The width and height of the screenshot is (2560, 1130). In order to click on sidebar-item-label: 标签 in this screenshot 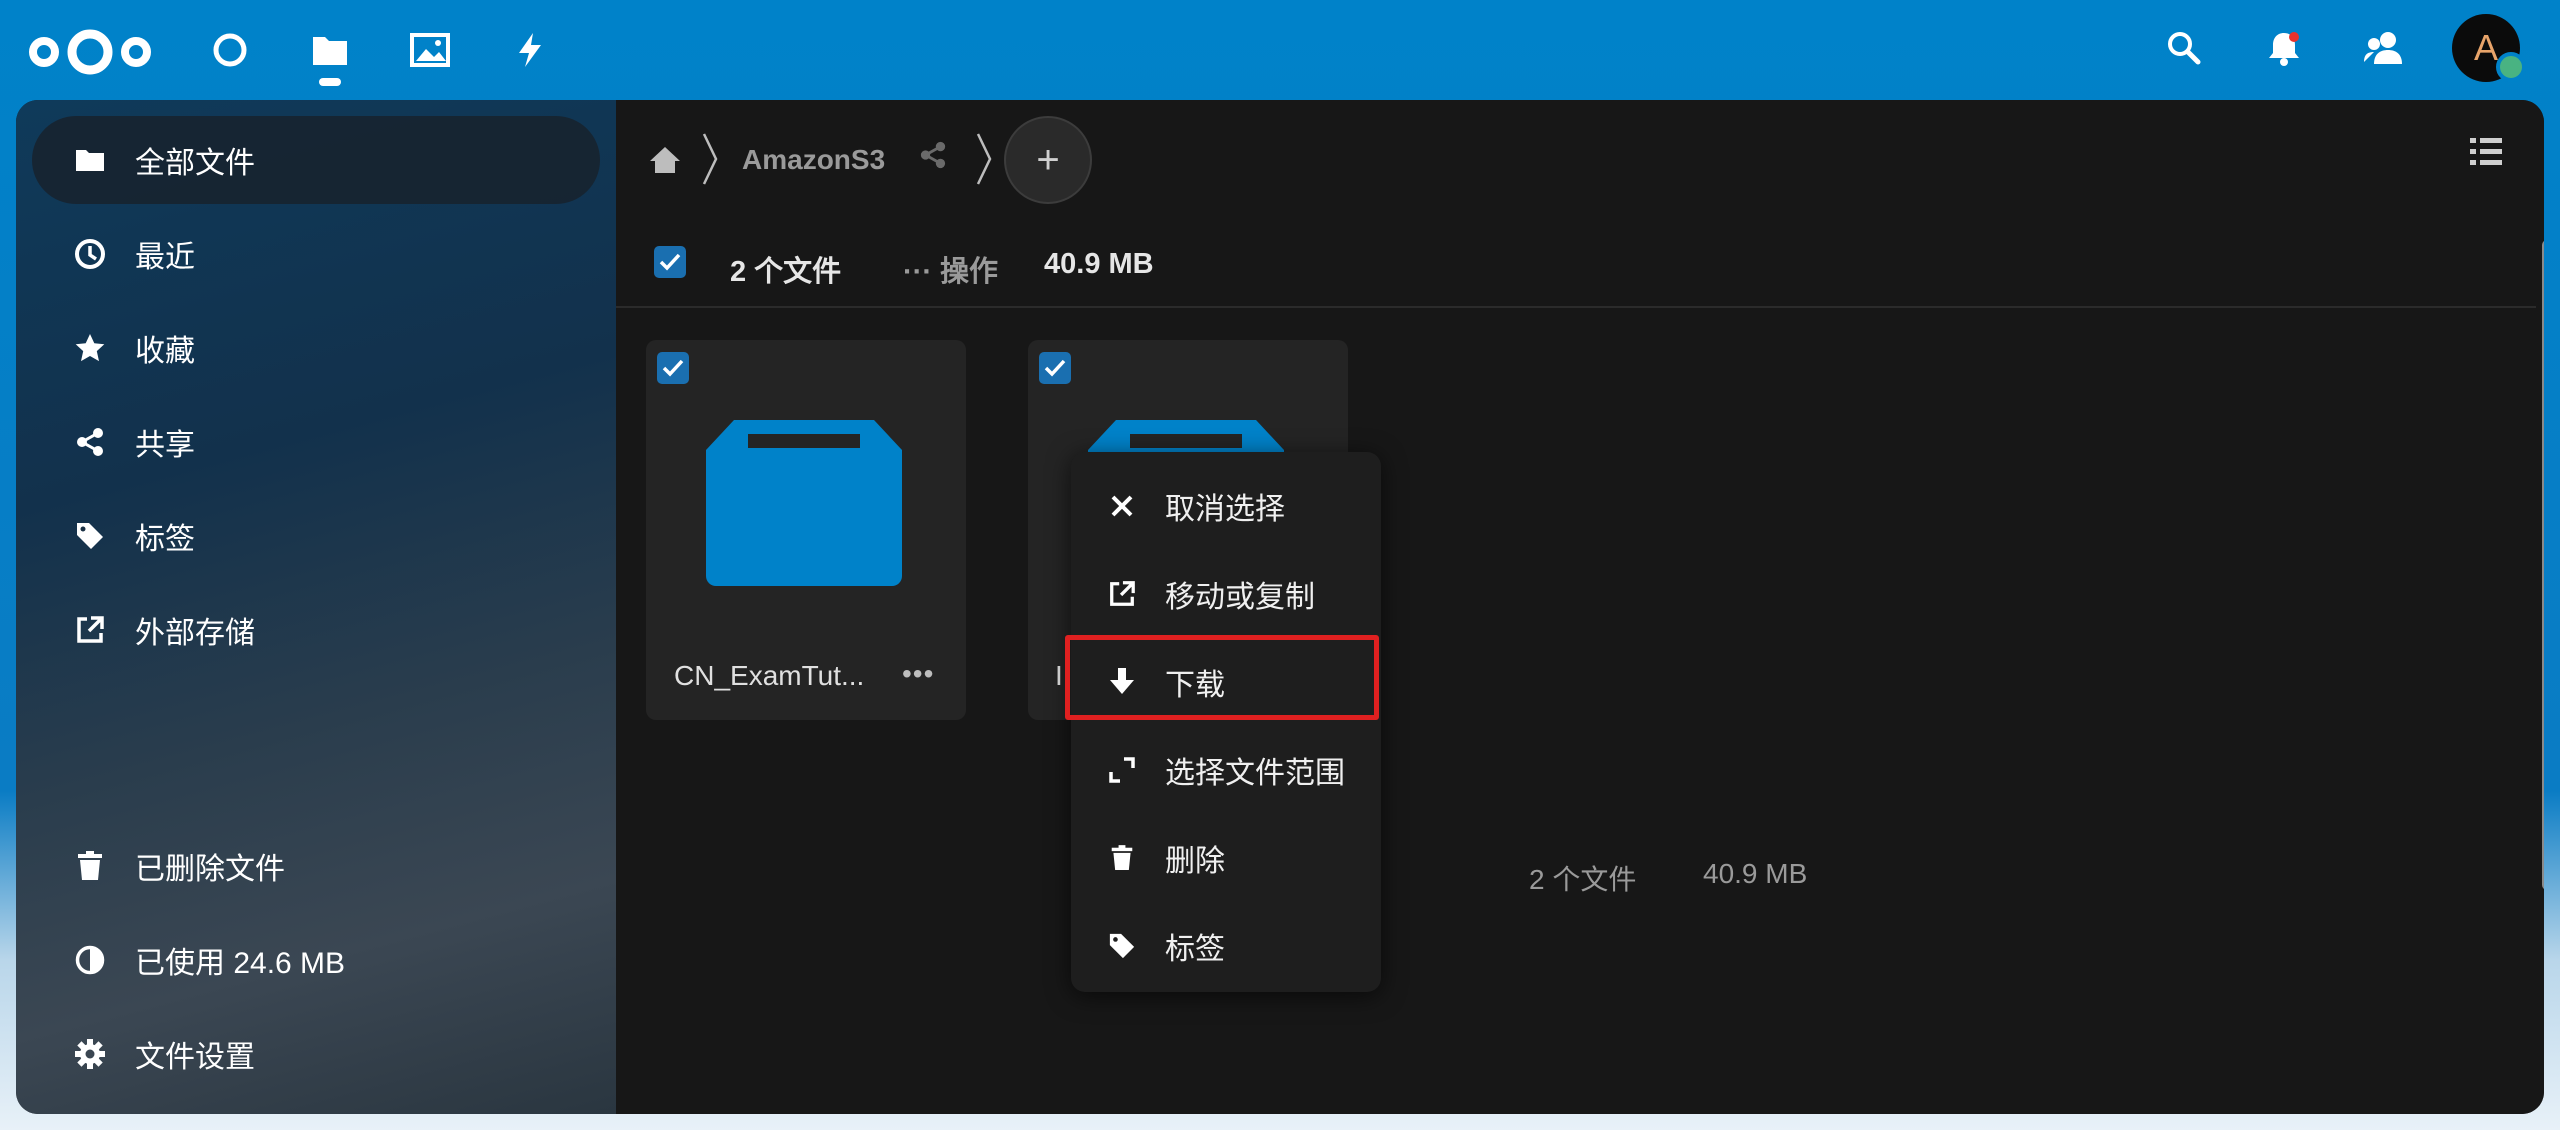, I will do `click(165, 539)`.